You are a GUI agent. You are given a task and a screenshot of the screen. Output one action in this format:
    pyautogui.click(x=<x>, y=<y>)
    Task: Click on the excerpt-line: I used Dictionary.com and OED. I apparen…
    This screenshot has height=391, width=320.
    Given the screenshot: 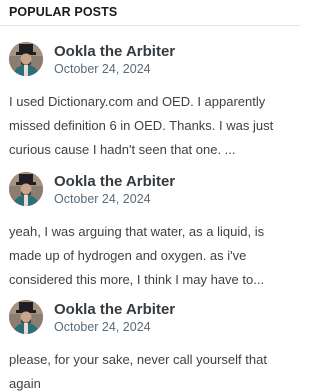 What is the action you would take?
    pyautogui.click(x=137, y=101)
    